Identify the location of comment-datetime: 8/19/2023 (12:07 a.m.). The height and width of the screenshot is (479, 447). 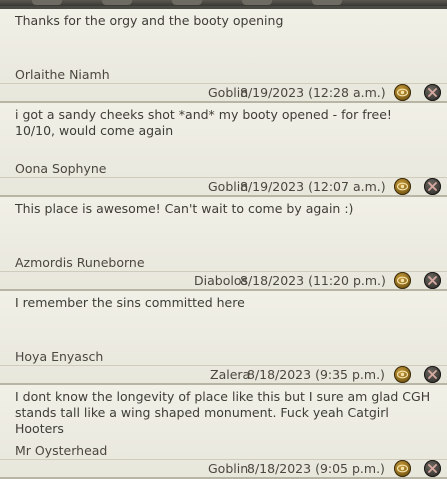
(313, 186).